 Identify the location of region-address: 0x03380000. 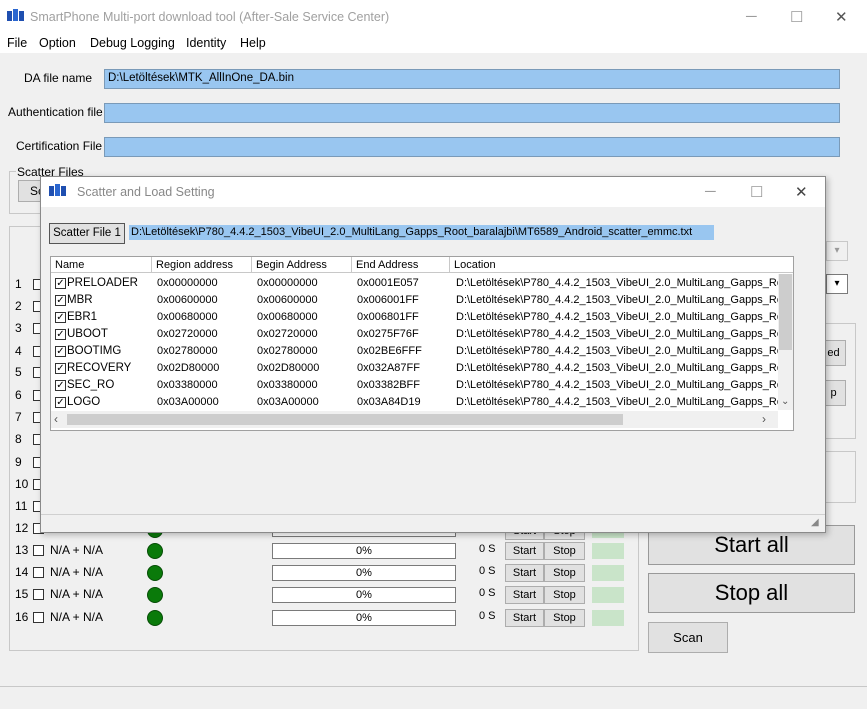
(187, 385).